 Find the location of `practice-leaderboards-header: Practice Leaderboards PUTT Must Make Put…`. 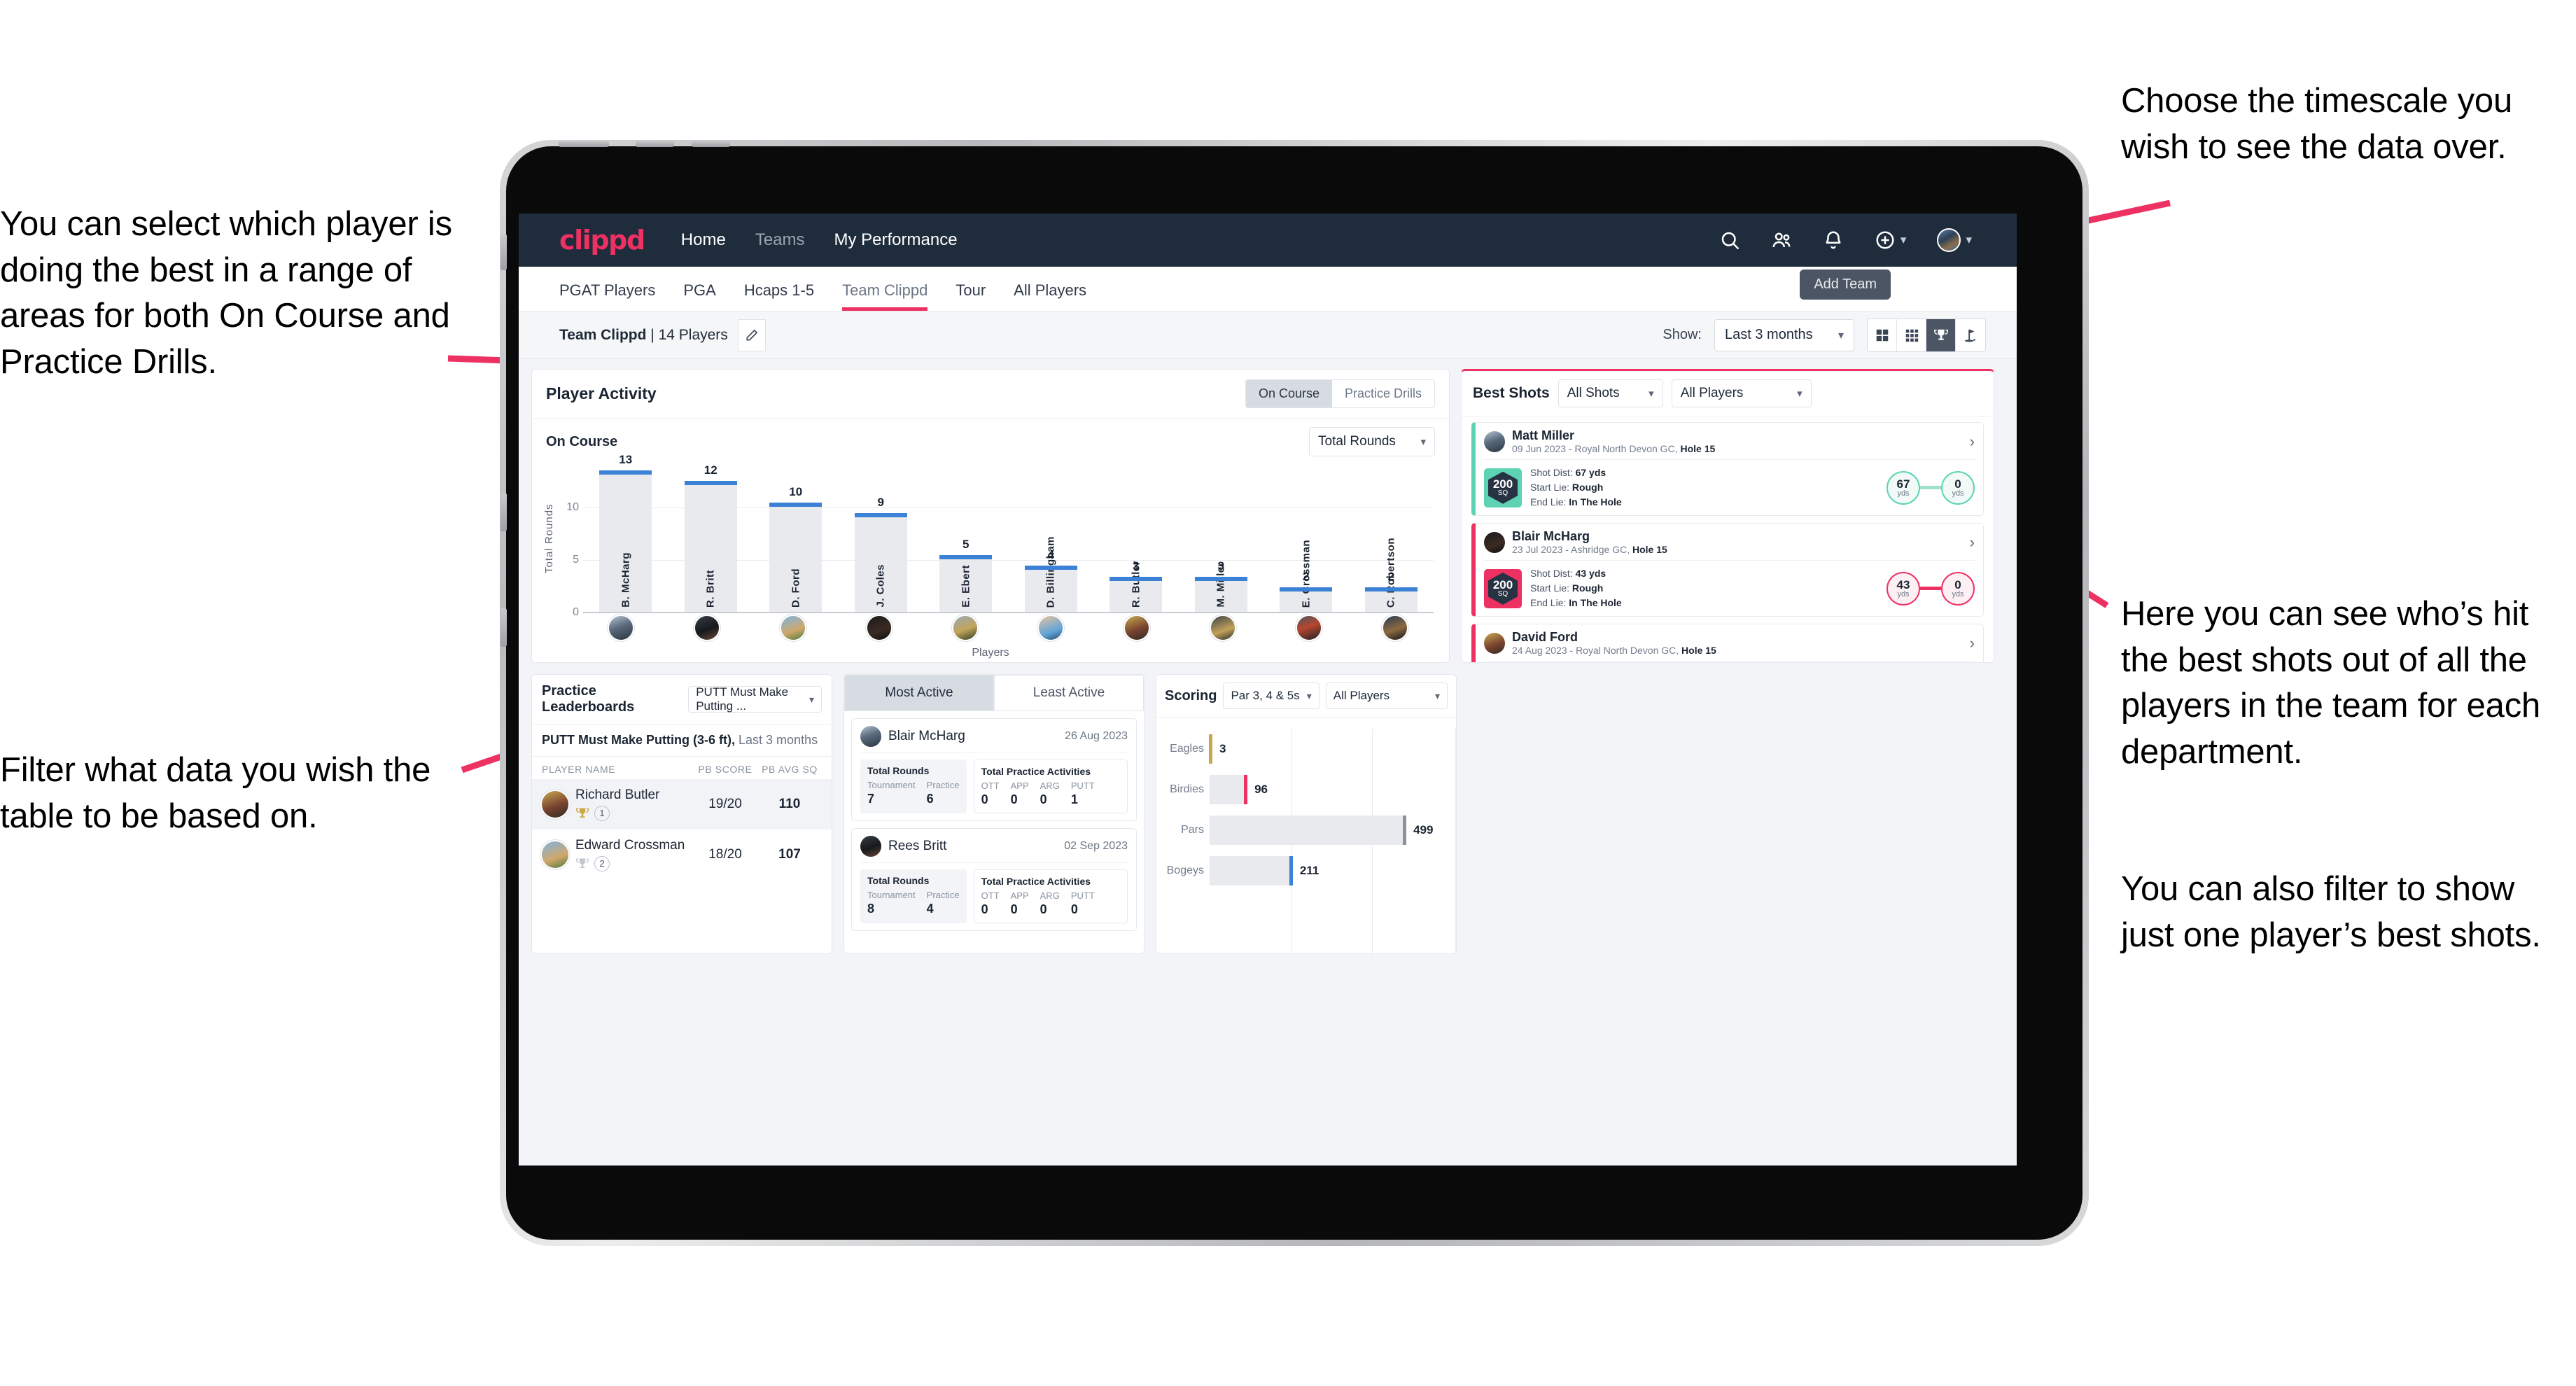

practice-leaderboards-header: Practice Leaderboards PUTT Must Make Put… is located at coordinates (682, 699).